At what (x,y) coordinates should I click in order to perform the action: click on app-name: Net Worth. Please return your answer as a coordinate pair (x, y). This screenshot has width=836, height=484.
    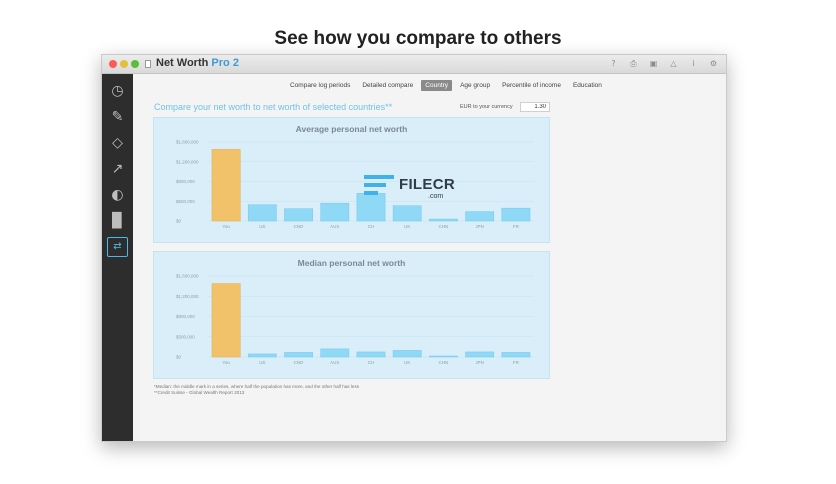
    Looking at the image, I should click on (182, 63).